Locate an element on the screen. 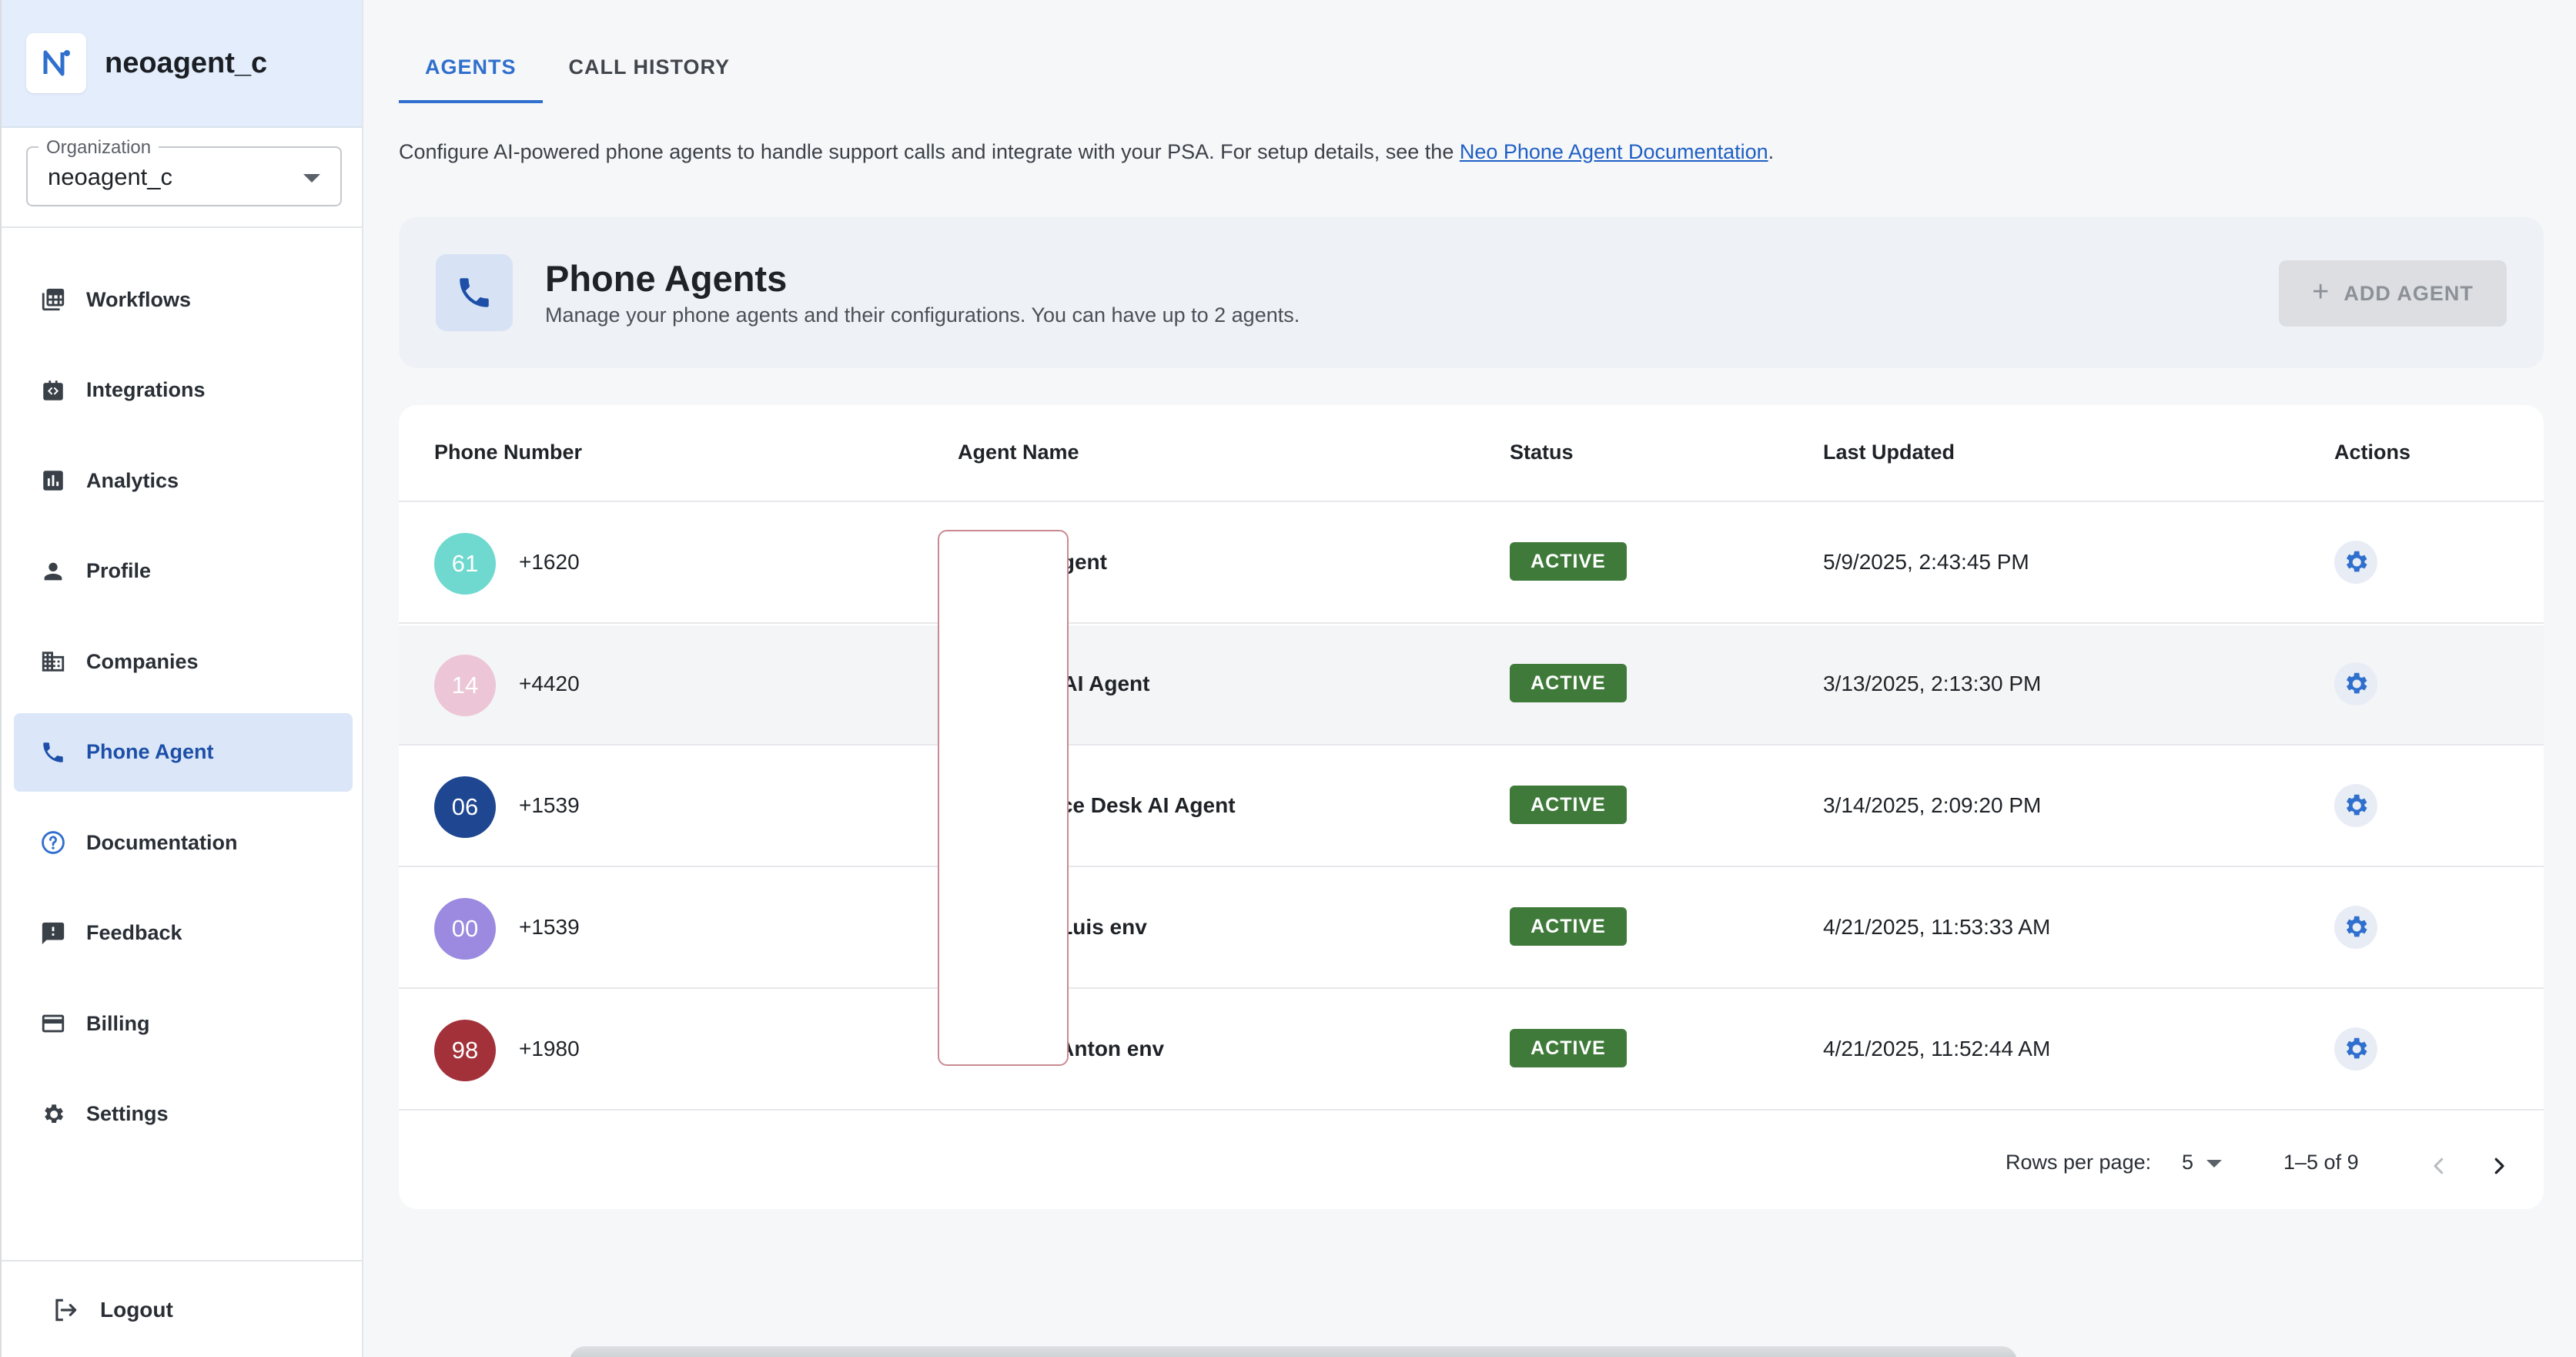  sidebar-item-workflows: Workflows is located at coordinates (184, 300).